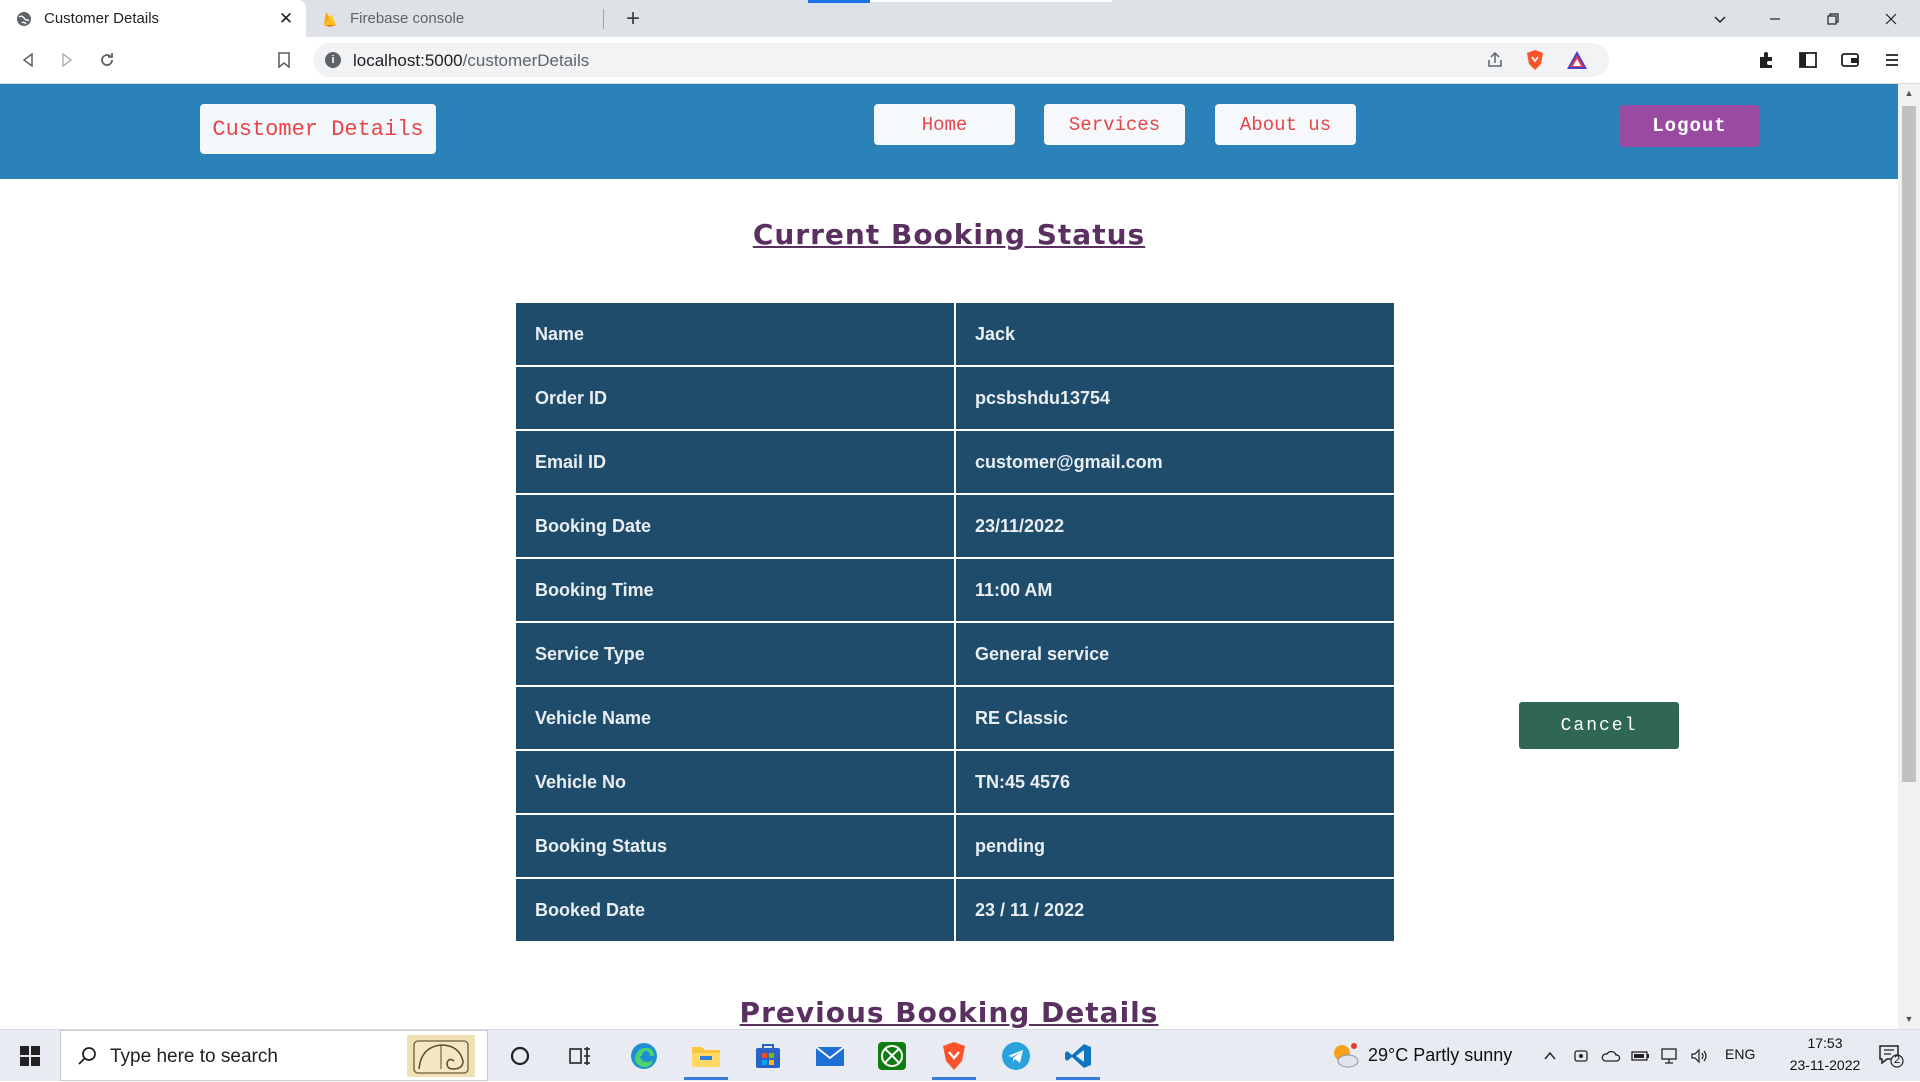 This screenshot has height=1082, width=1920. Describe the element at coordinates (1909, 93) in the screenshot. I see `scroll-up-arrow-icon: ▲` at that location.